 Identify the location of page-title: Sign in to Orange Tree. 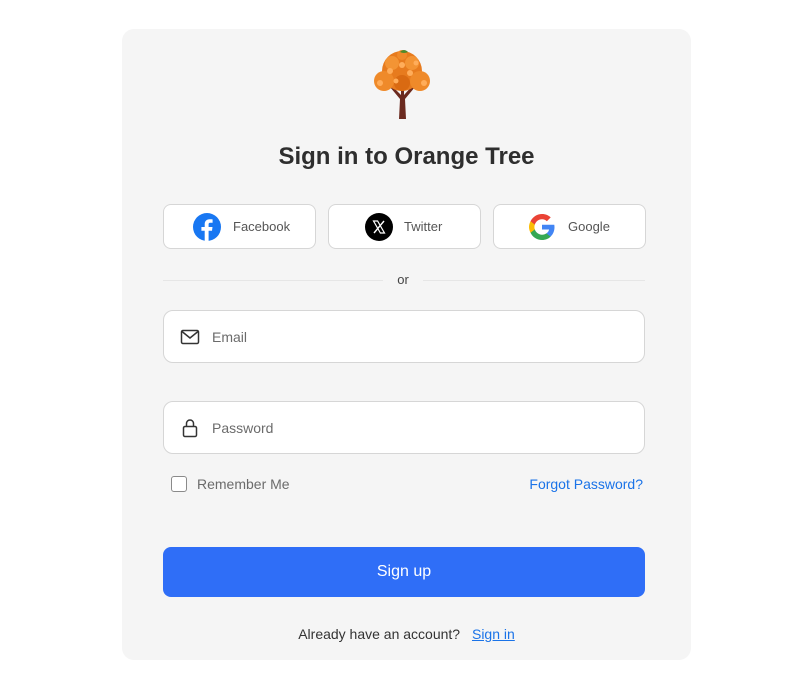
(406, 156).